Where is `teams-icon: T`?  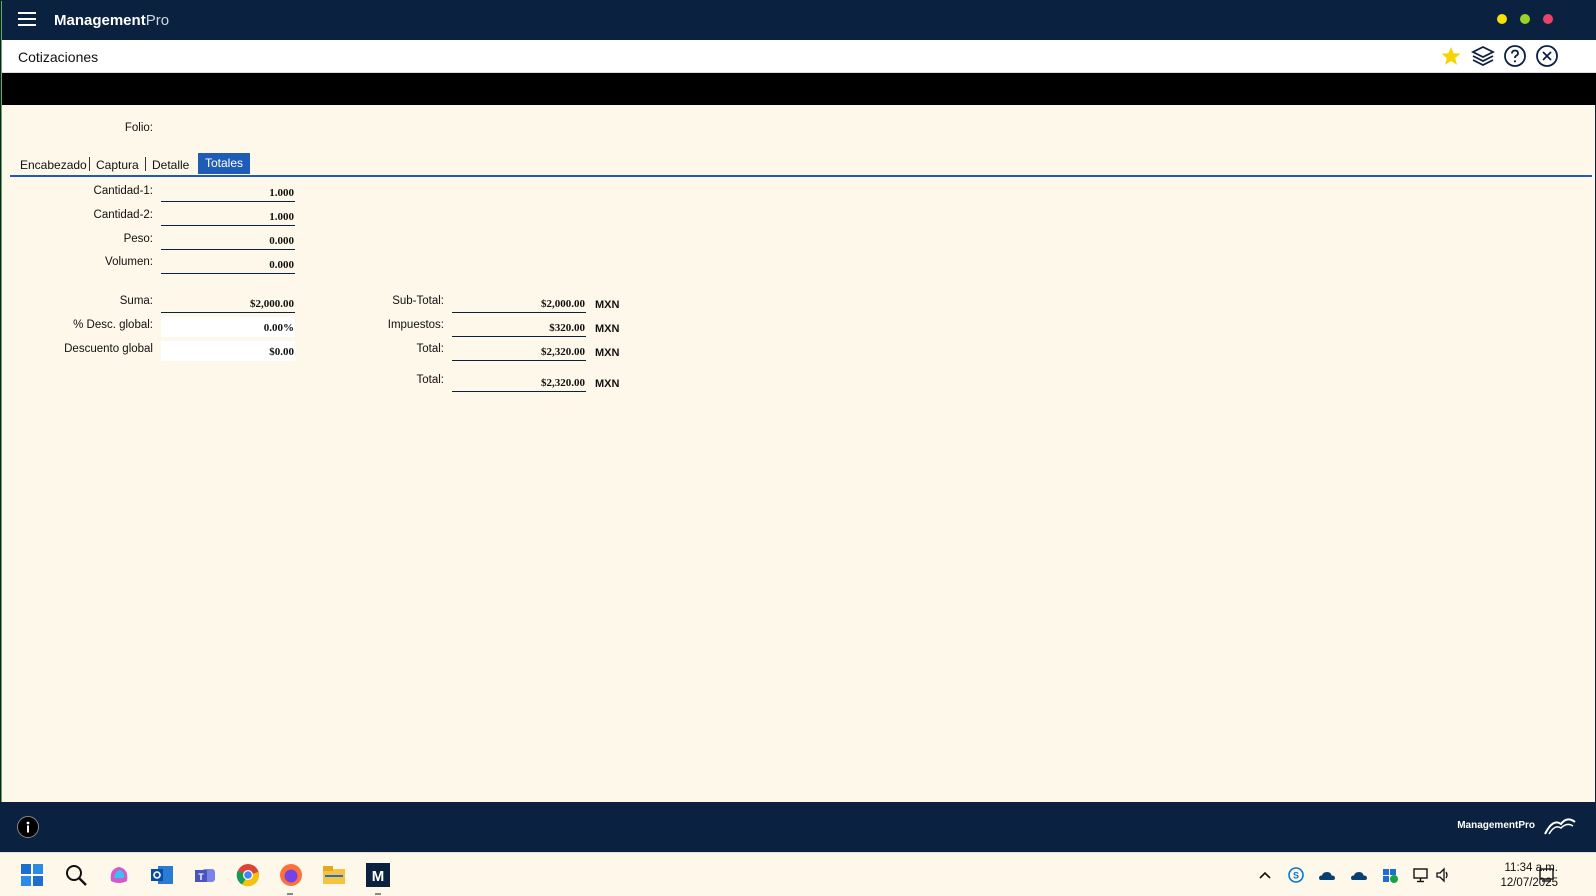
teams-icon: T is located at coordinates (205, 875).